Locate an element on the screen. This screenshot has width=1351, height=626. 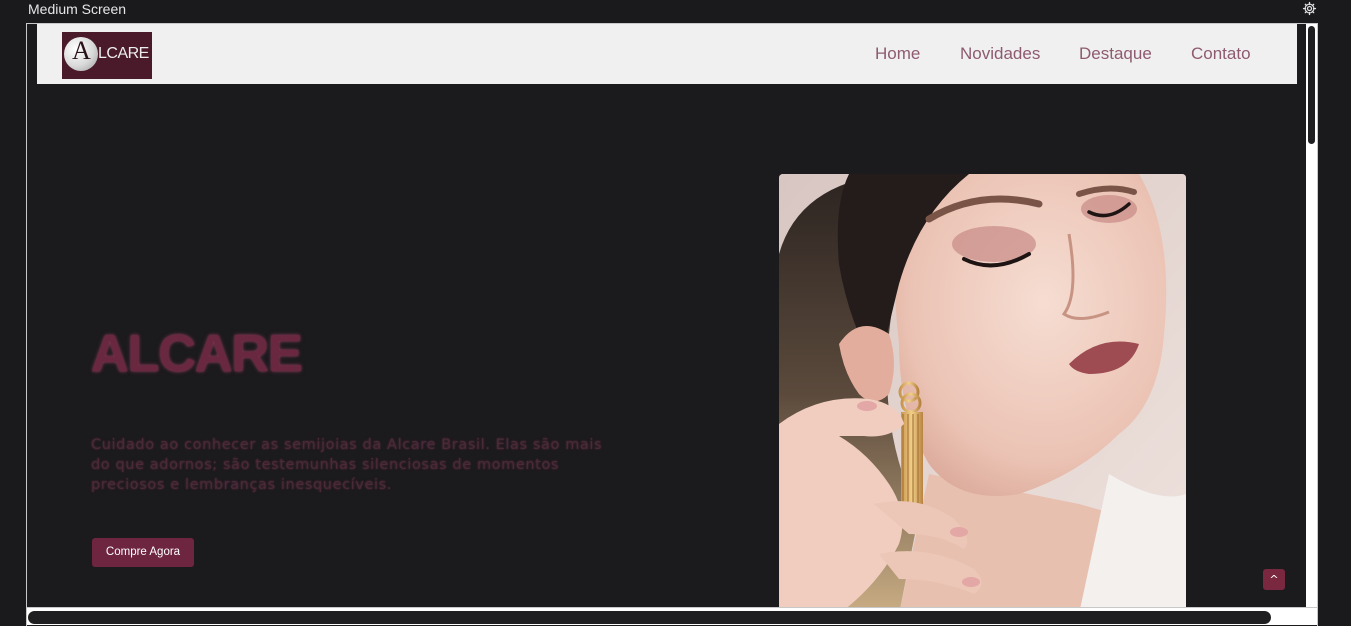
horizontal-scrollbar is located at coordinates (672, 616).